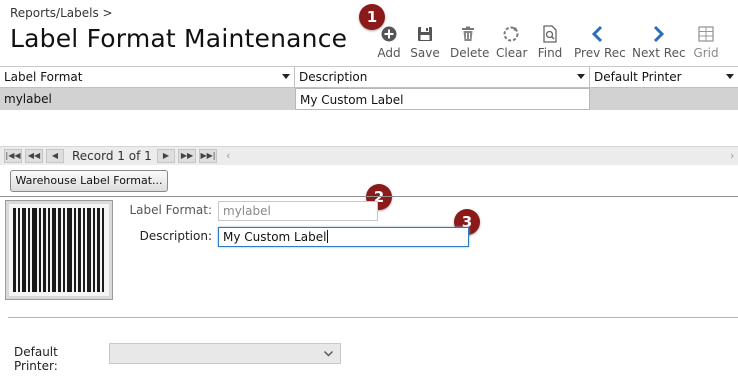 This screenshot has height=391, width=738. I want to click on find-icon, so click(550, 34).